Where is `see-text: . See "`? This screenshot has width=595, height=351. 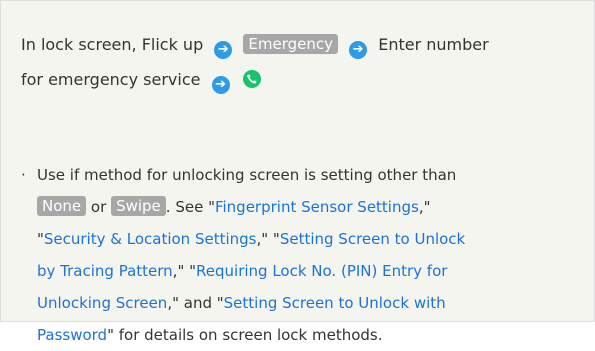 see-text: . See " is located at coordinates (190, 207).